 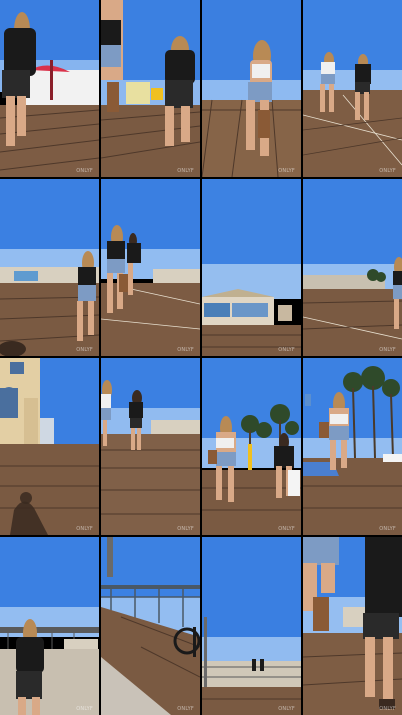 I want to click on frame-1-3-image, so click(x=251, y=88).